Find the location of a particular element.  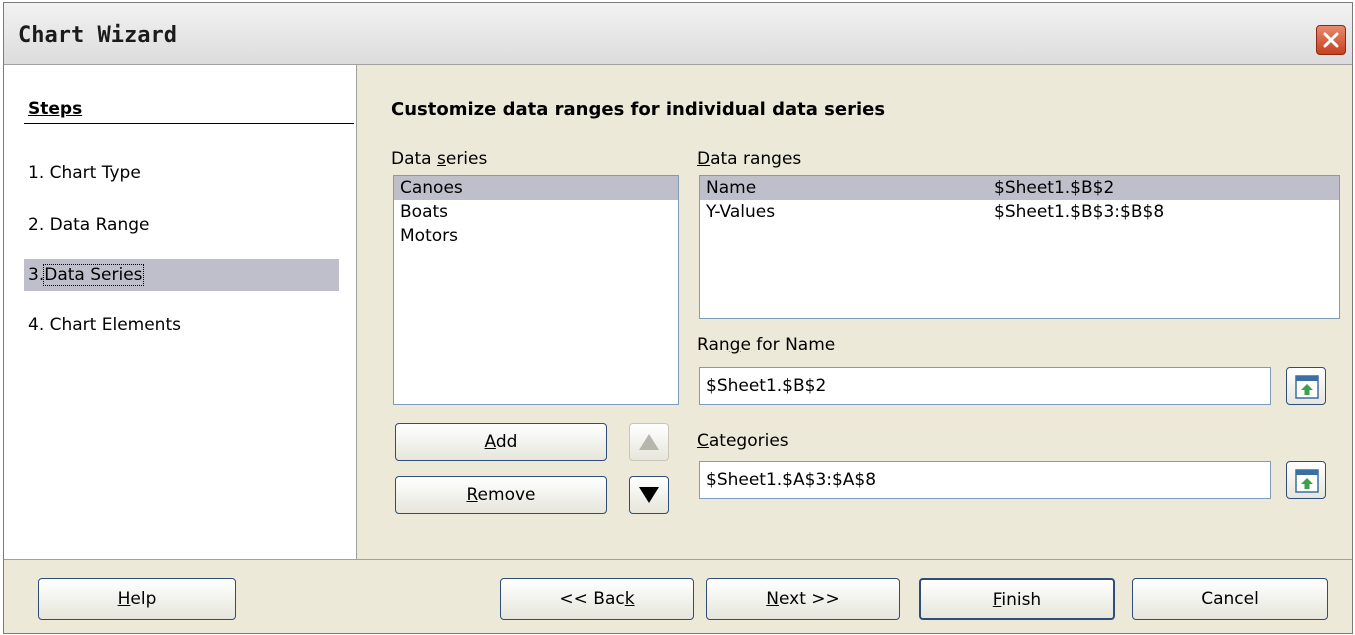

step-data-range: 2. Data Range is located at coordinates (181, 225).